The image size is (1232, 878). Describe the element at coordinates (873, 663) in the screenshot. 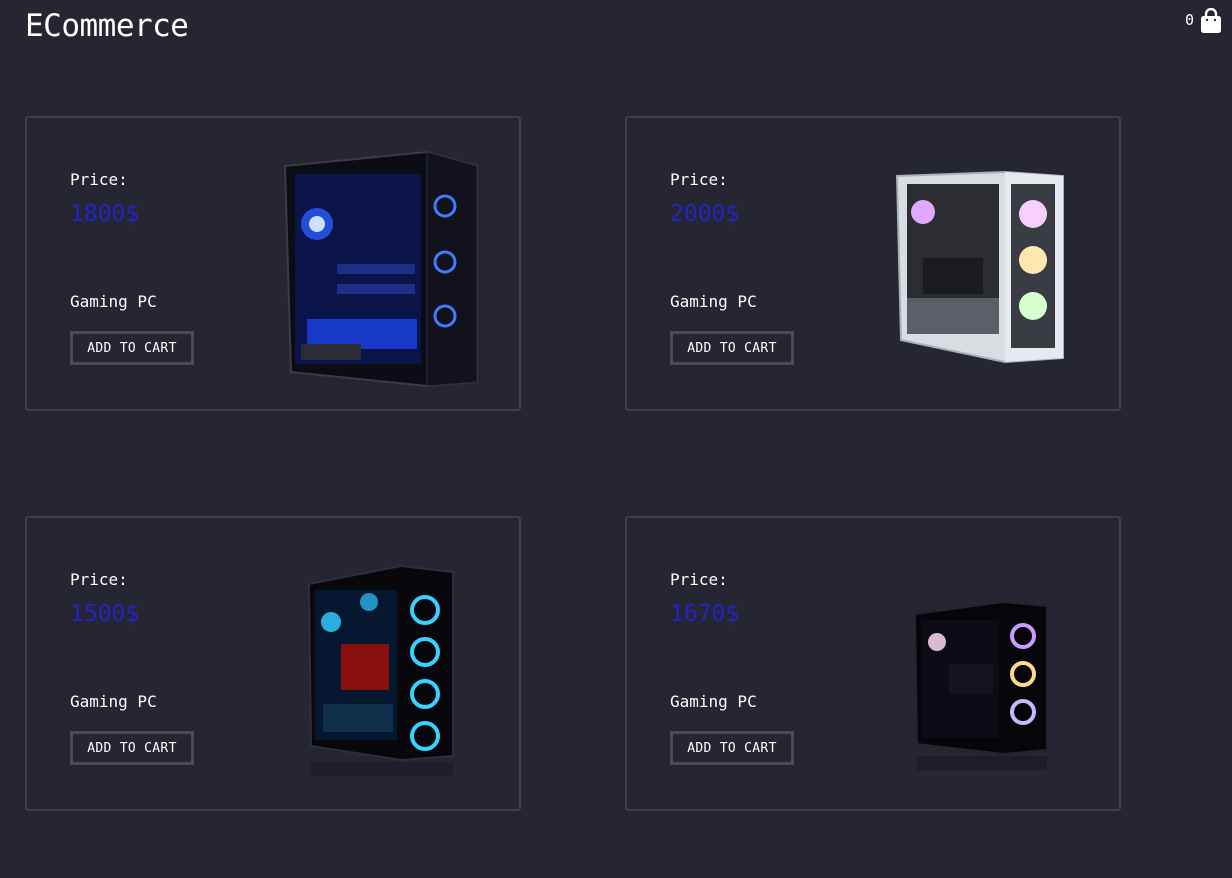

I see `product-card: Price: 1670$ Gaming PC ADD TO CART` at that location.